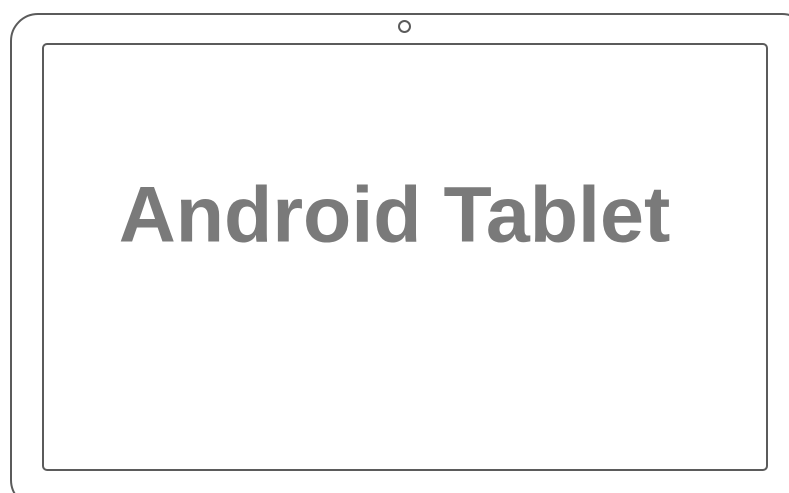 The image size is (789, 493). I want to click on screen-title: Android Tablet, so click(394, 214).